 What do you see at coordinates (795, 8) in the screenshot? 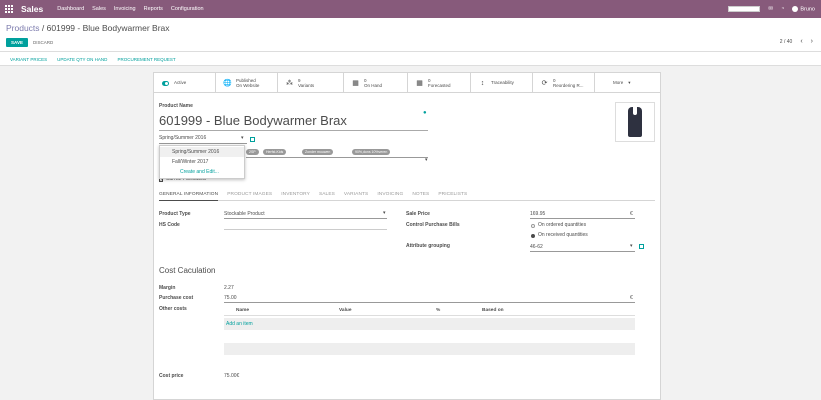
I see `avatar` at bounding box center [795, 8].